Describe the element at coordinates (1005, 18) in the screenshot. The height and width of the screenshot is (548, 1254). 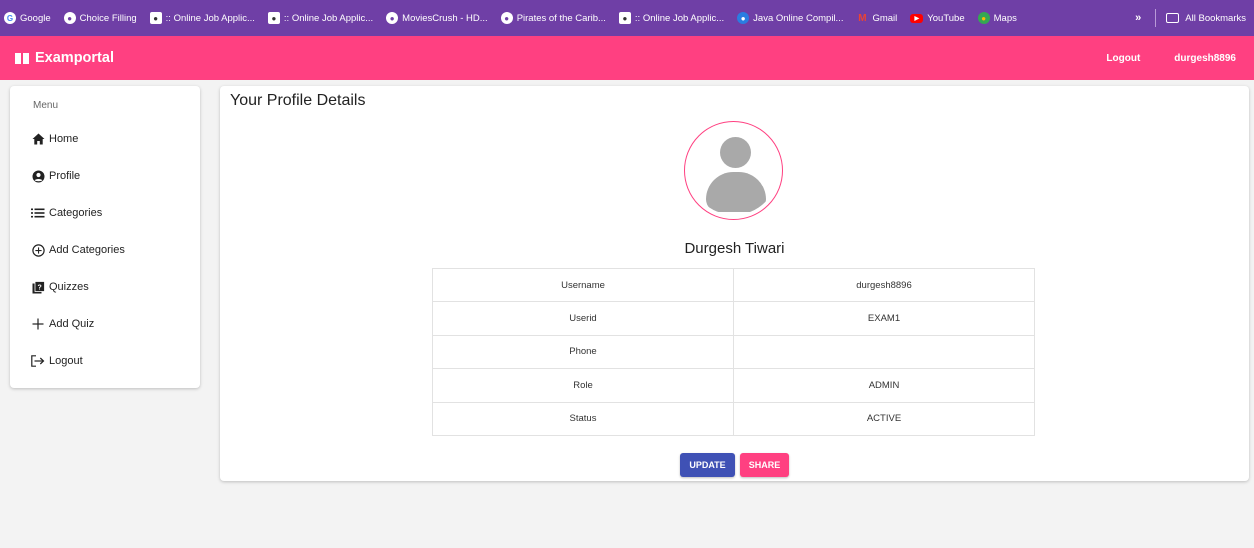
I see `bookmark-label: Maps` at that location.